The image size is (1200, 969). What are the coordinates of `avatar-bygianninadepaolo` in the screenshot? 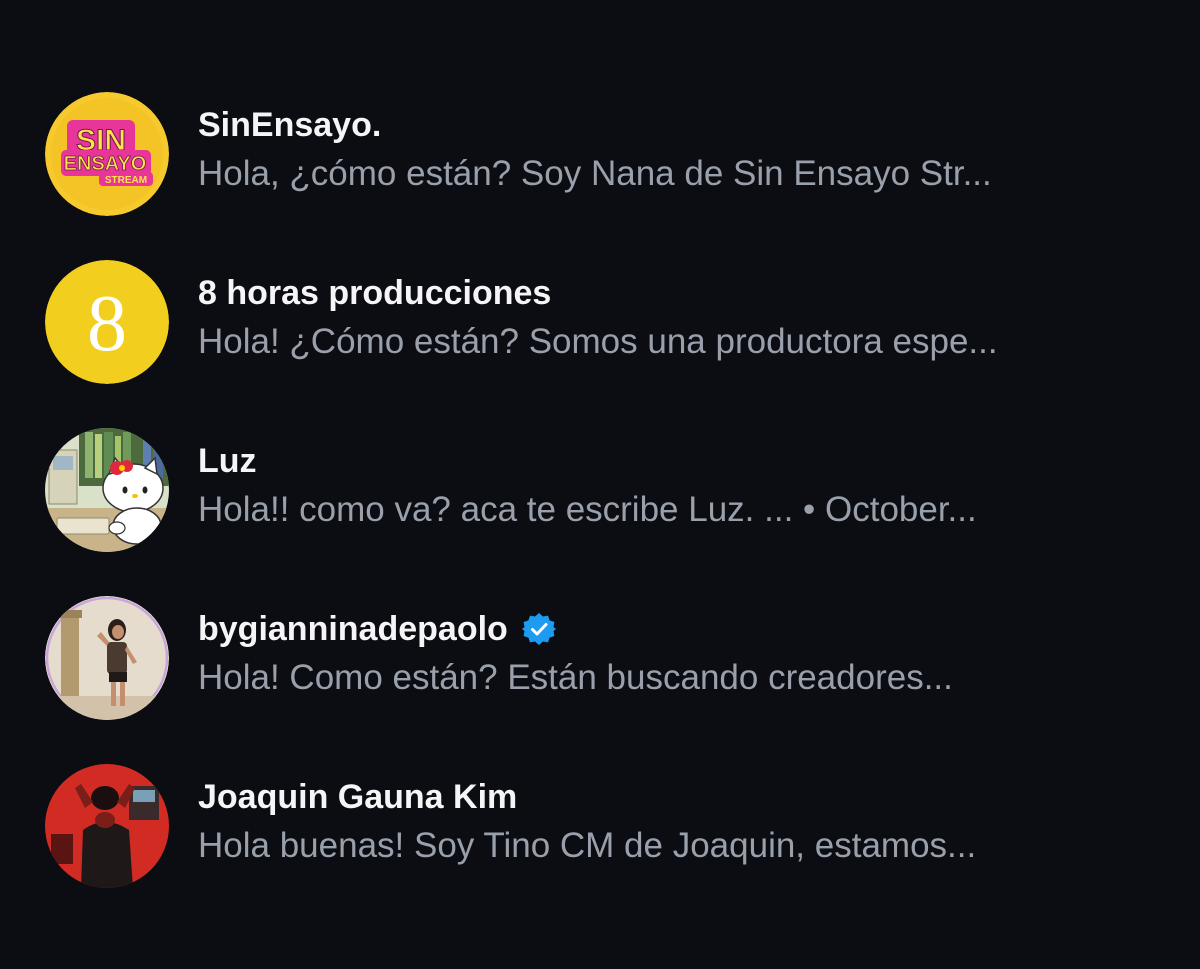 It's located at (107, 658).